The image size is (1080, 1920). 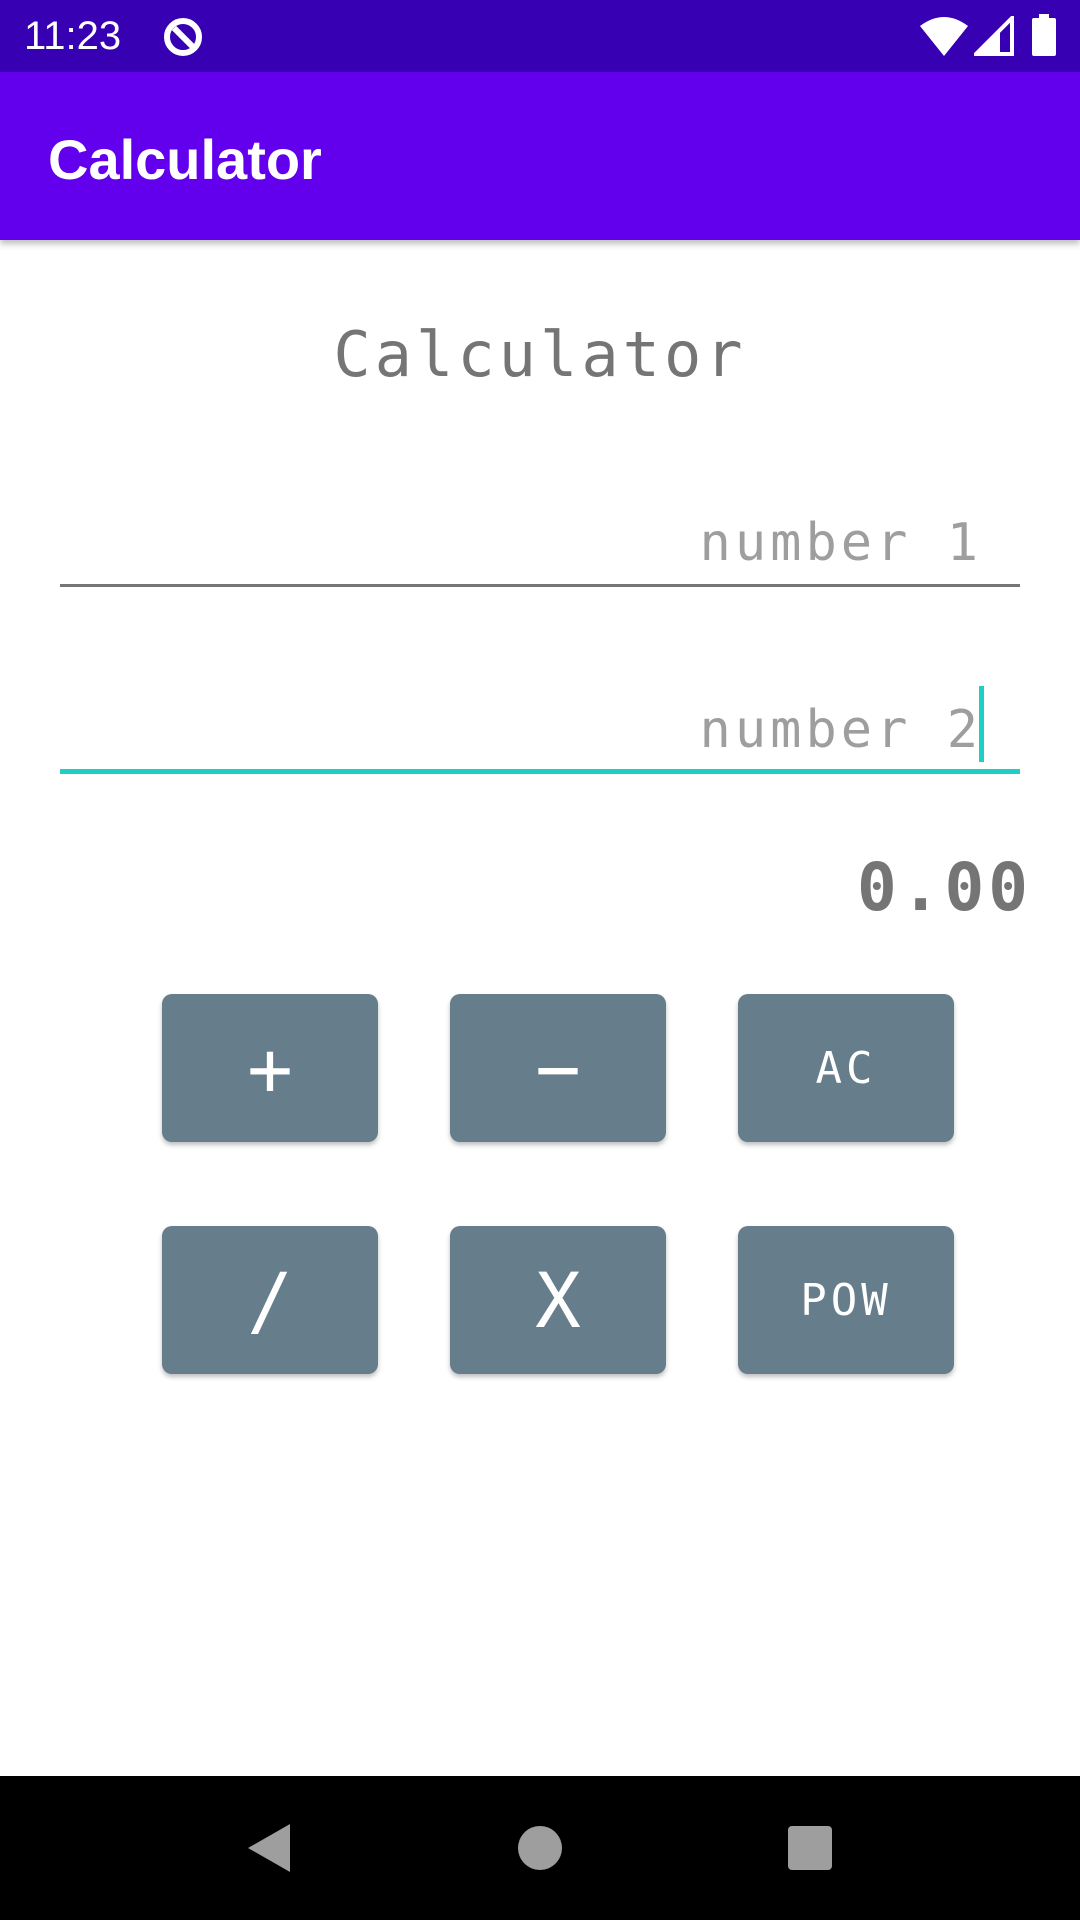 What do you see at coordinates (810, 1848) in the screenshot?
I see `recents-icon` at bounding box center [810, 1848].